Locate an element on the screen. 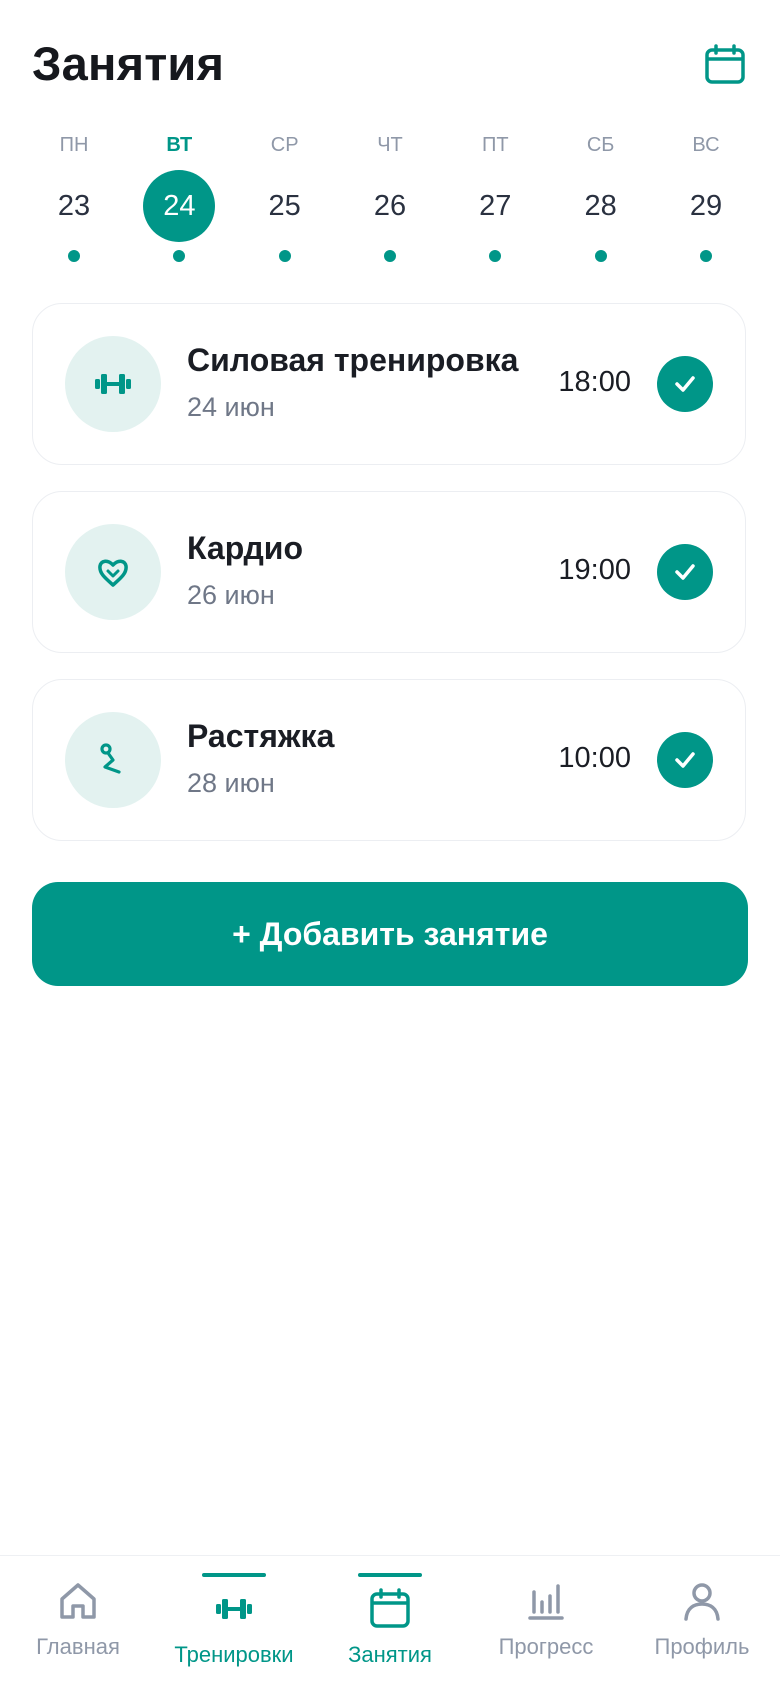 The width and height of the screenshot is (780, 1689). chart-icon is located at coordinates (546, 1601).